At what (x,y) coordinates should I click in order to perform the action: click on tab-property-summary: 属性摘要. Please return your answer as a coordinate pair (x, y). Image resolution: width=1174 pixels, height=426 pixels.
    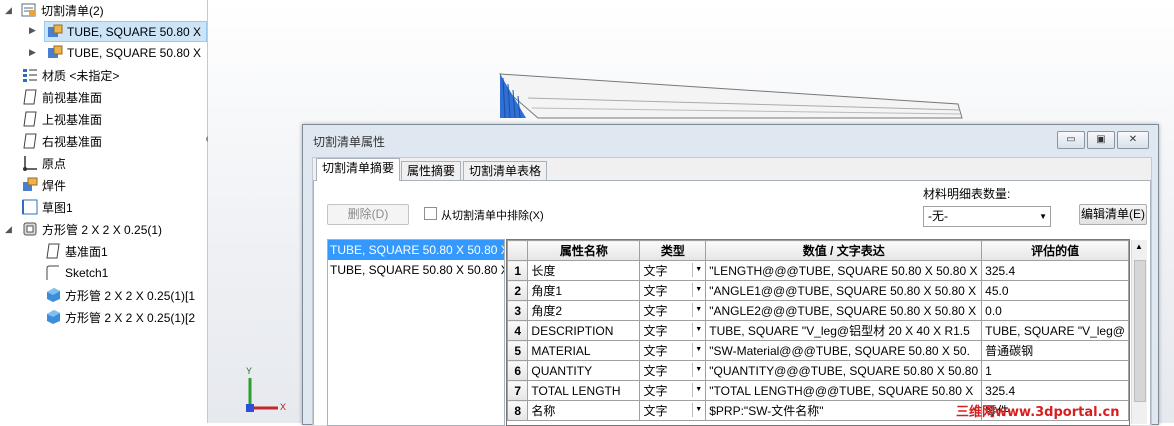
    Looking at the image, I should click on (431, 171).